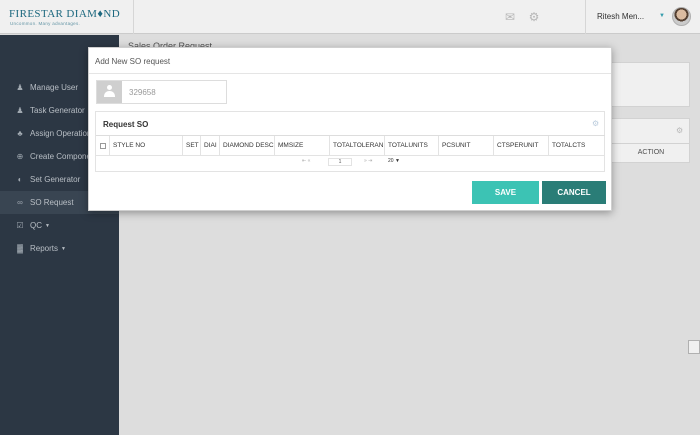 The width and height of the screenshot is (700, 435). I want to click on panel-title: Request SO, so click(126, 124).